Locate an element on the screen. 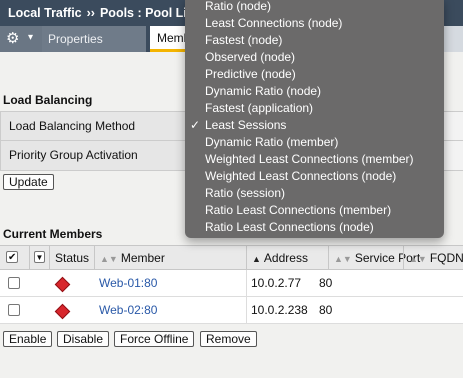  current-members-heading: Current Members is located at coordinates (53, 234).